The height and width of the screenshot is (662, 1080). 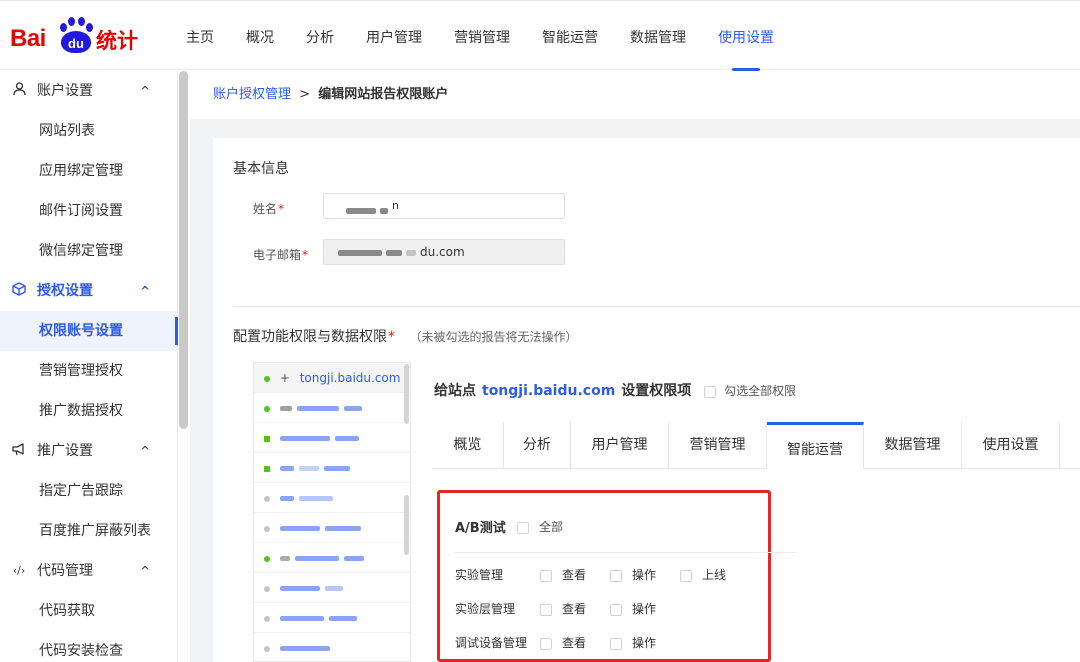 I want to click on tab-data-management: 数据管理, so click(x=913, y=445).